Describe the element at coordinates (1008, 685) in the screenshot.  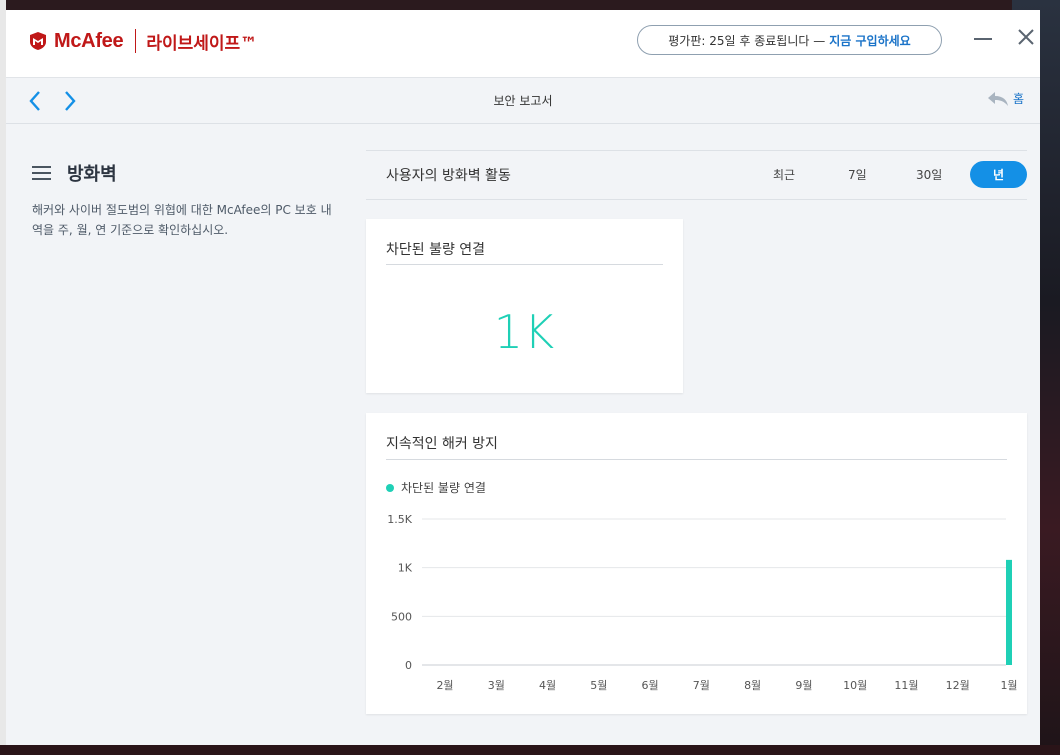
I see `x-tick-label: 1월` at that location.